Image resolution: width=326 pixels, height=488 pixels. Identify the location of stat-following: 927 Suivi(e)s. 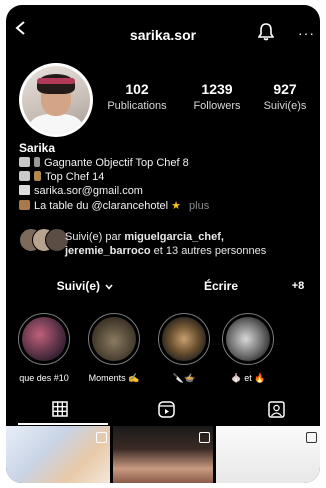
(285, 96).